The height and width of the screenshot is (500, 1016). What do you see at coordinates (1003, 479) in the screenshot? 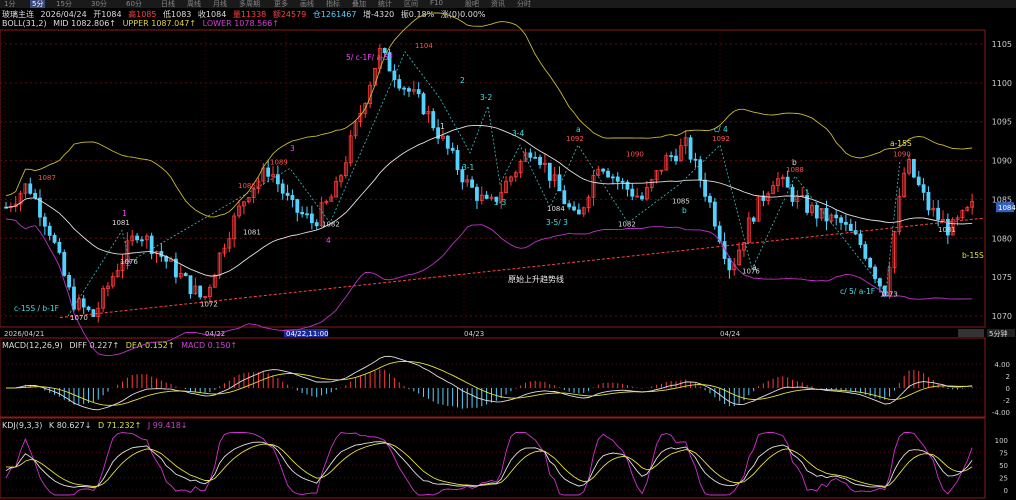
I see `kdj-y-label: 25` at bounding box center [1003, 479].